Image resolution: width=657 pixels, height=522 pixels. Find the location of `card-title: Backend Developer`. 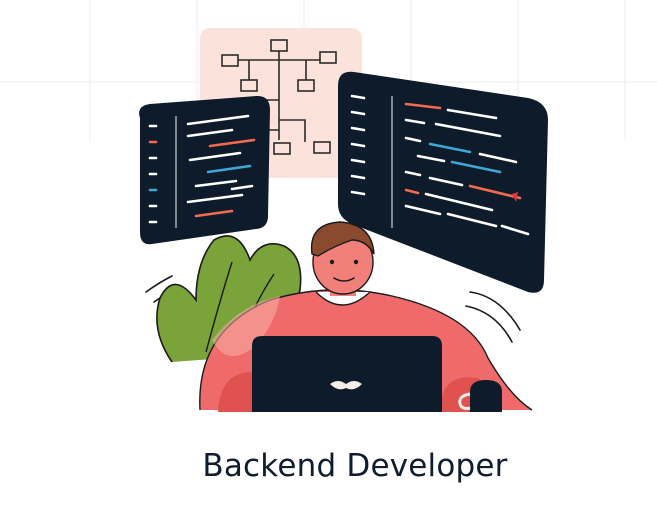

card-title: Backend Developer is located at coordinates (355, 466).